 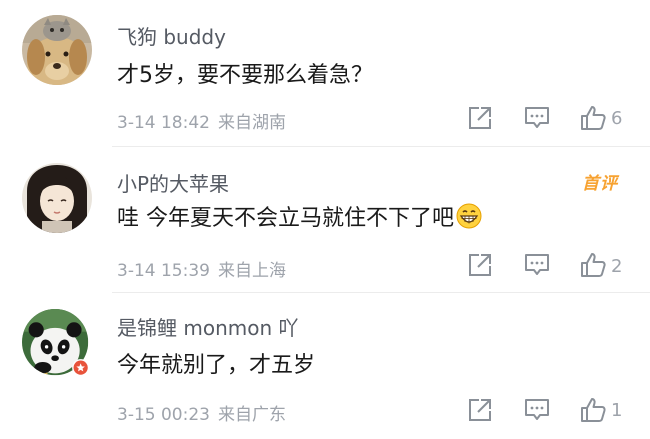 I want to click on comment-location: 来自广东, so click(x=251, y=415).